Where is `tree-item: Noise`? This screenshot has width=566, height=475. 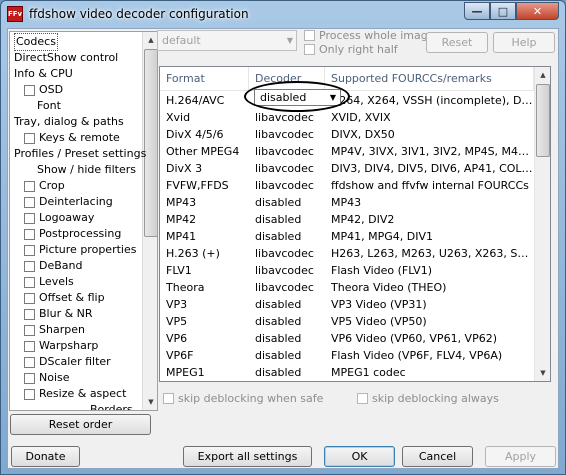
tree-item: Noise is located at coordinates (47, 378).